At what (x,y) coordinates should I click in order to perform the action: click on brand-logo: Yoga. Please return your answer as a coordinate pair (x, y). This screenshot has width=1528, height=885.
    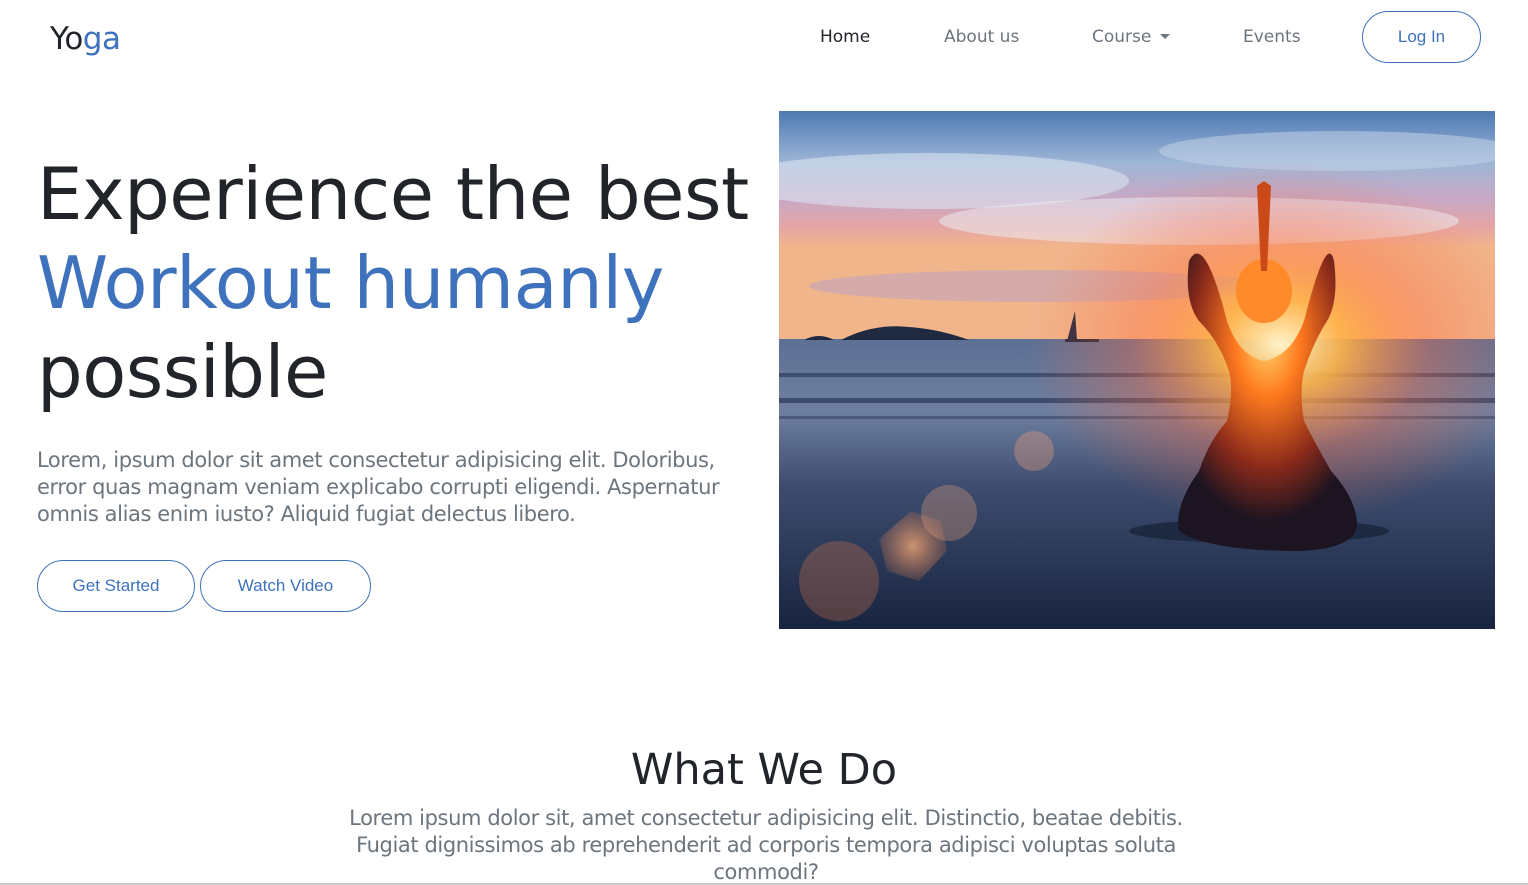
    Looking at the image, I should click on (85, 39).